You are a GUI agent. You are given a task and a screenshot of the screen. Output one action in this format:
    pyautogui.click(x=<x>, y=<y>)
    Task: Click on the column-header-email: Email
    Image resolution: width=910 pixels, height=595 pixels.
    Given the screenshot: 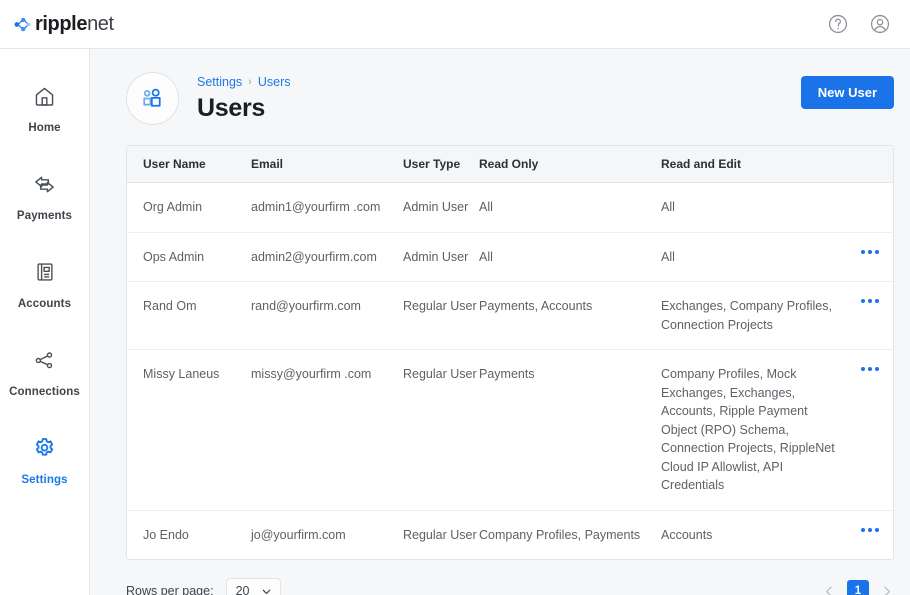 What is the action you would take?
    pyautogui.click(x=327, y=164)
    